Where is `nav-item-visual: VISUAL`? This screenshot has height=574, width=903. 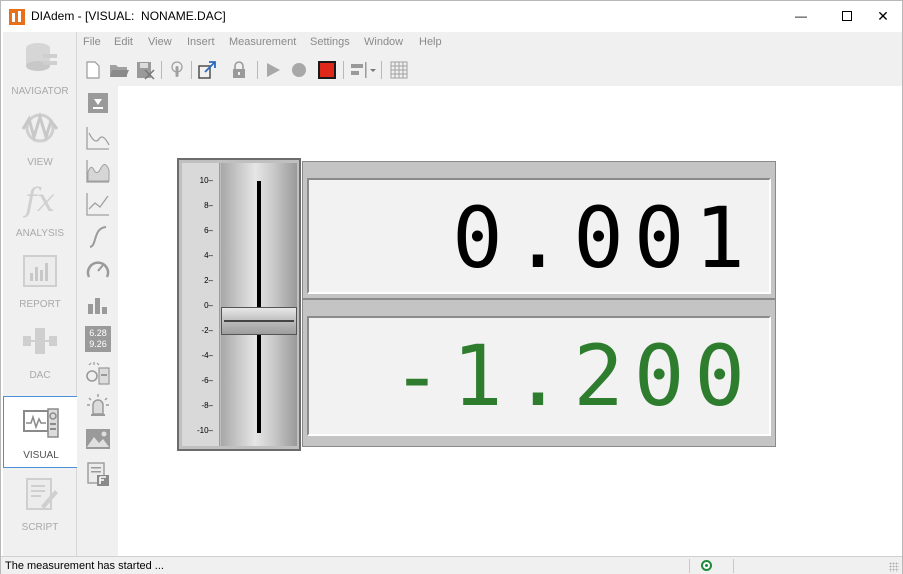 nav-item-visual: VISUAL is located at coordinates (40, 432).